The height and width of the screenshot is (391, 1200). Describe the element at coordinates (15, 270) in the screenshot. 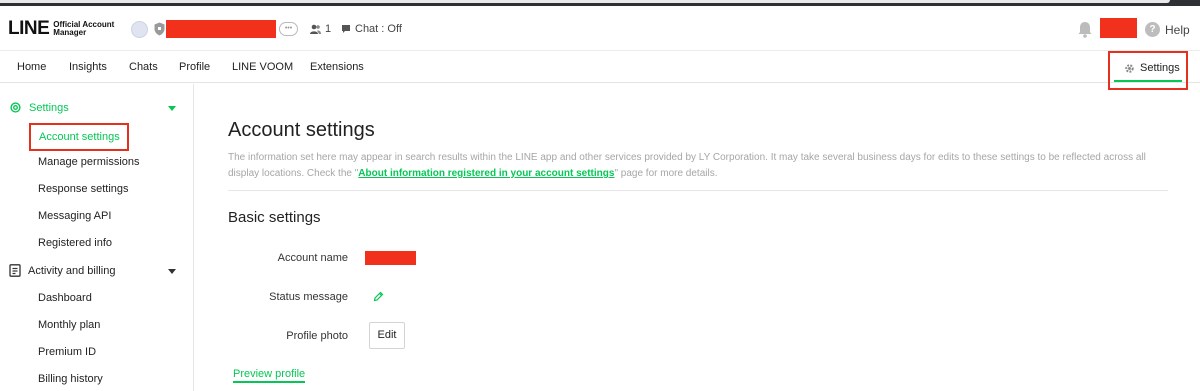

I see `document-icon` at that location.